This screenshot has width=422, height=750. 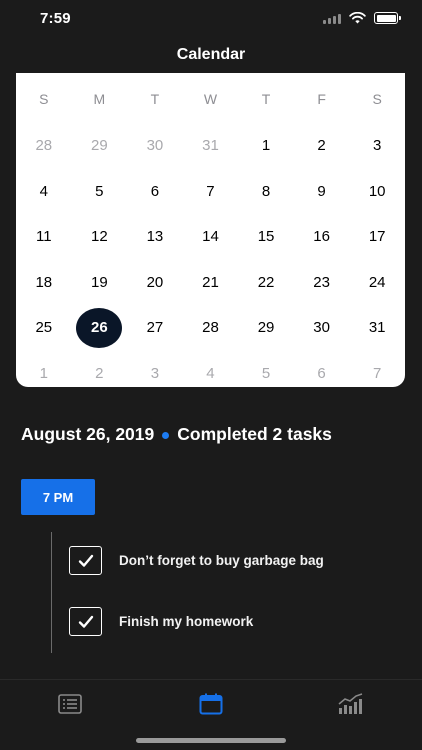 I want to click on task-item: Finish my homework, so click(x=161, y=621).